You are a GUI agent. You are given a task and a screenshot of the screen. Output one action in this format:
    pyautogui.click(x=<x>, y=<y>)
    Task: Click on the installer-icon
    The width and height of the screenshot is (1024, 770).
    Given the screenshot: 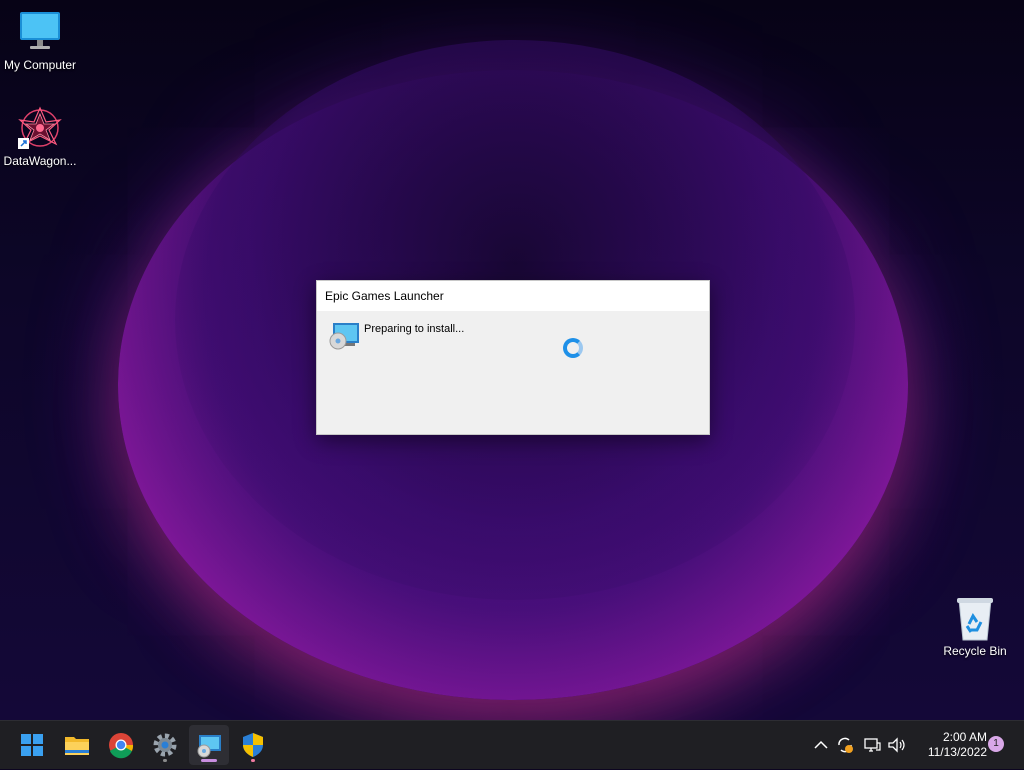 What is the action you would take?
    pyautogui.click(x=345, y=336)
    